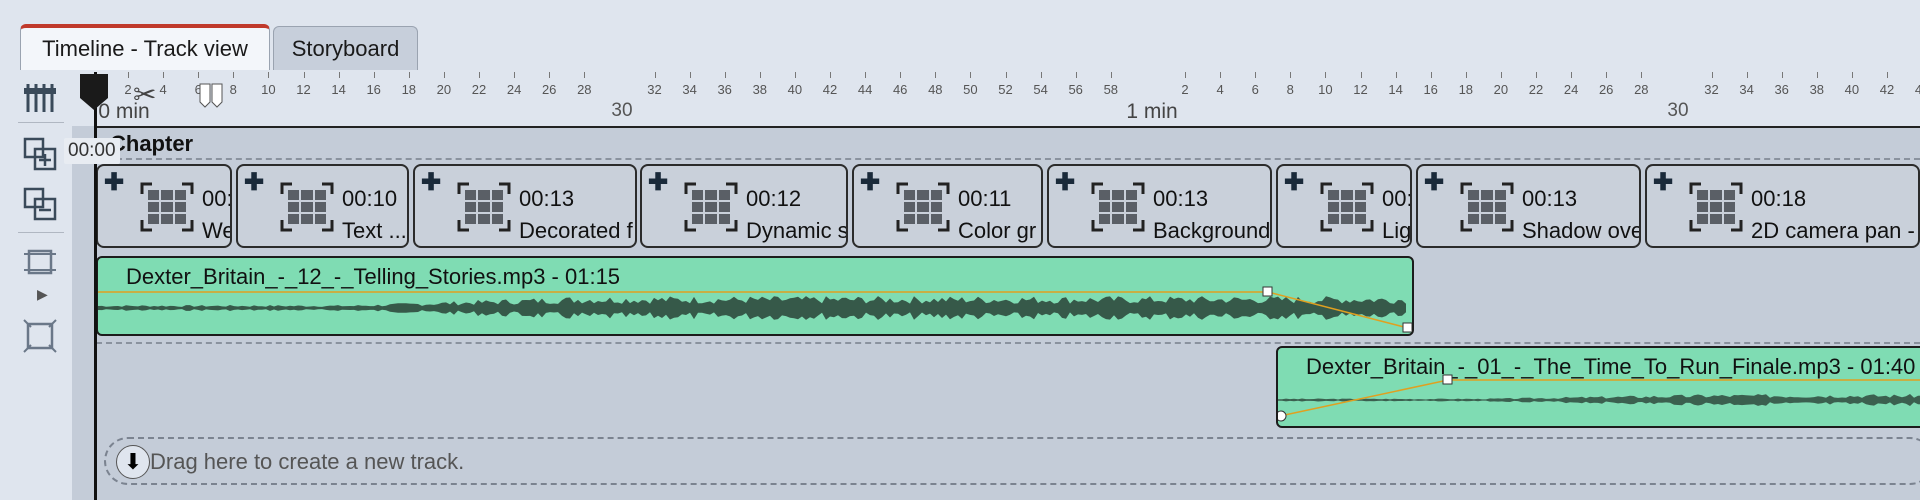 The height and width of the screenshot is (500, 1920). Describe the element at coordinates (370, 198) in the screenshot. I see `clip-duration: 00:10` at that location.